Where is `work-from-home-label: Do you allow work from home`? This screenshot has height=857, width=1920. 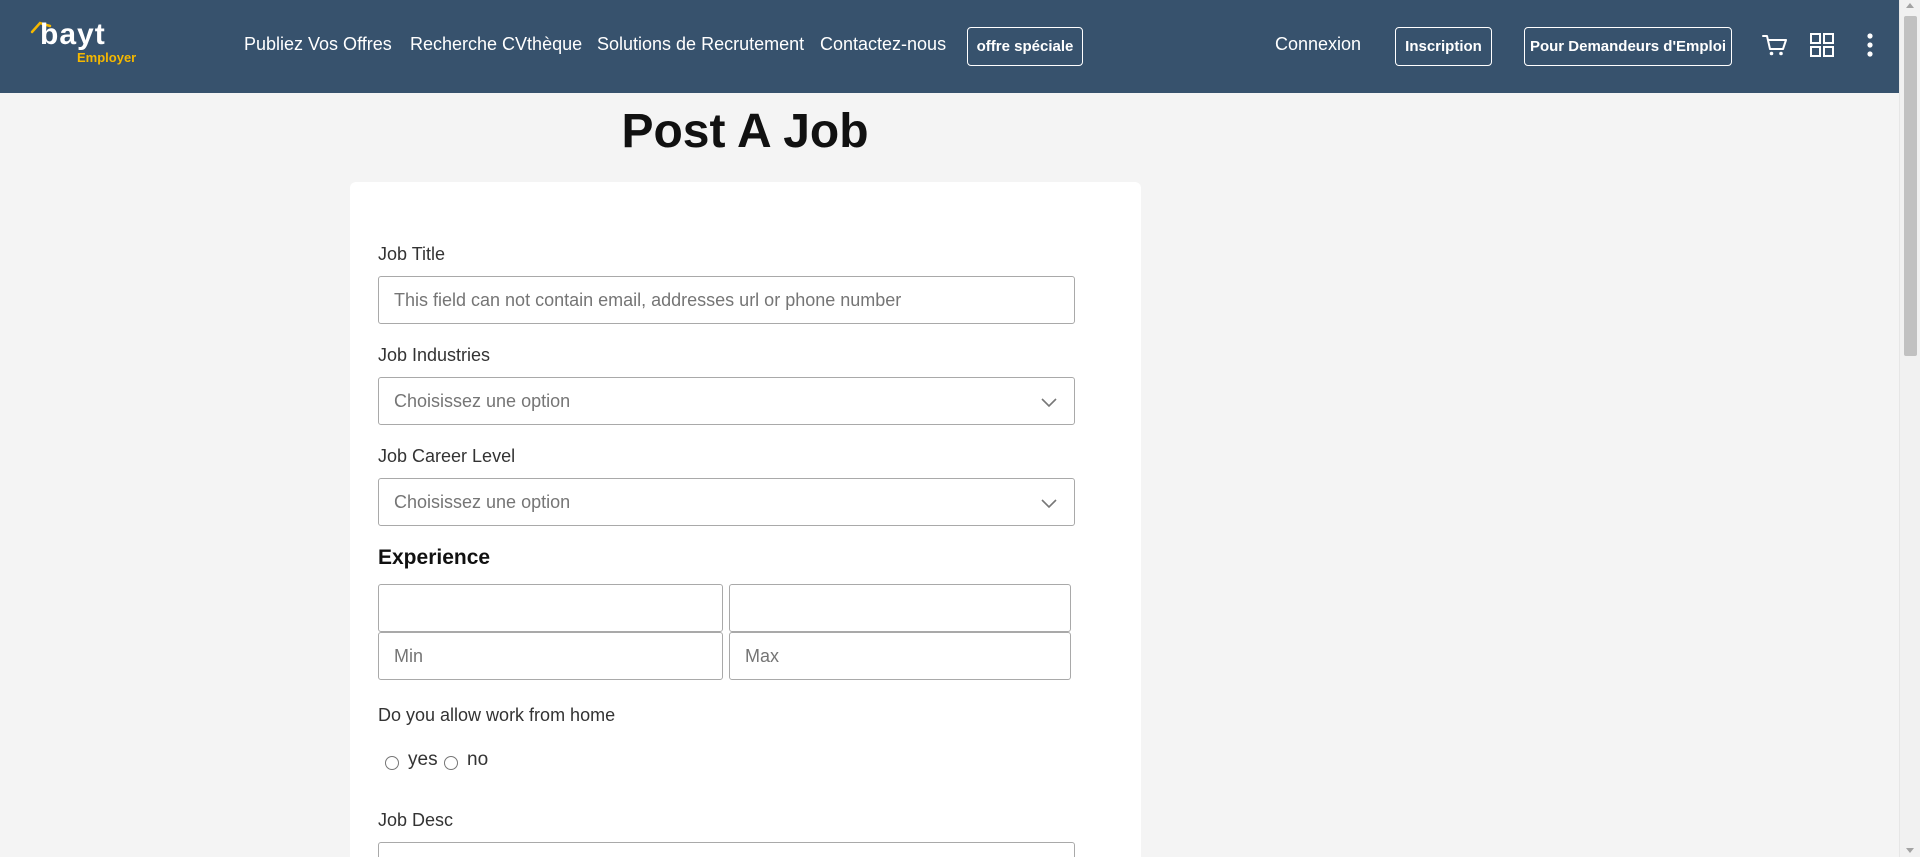 work-from-home-label: Do you allow work from home is located at coordinates (497, 715).